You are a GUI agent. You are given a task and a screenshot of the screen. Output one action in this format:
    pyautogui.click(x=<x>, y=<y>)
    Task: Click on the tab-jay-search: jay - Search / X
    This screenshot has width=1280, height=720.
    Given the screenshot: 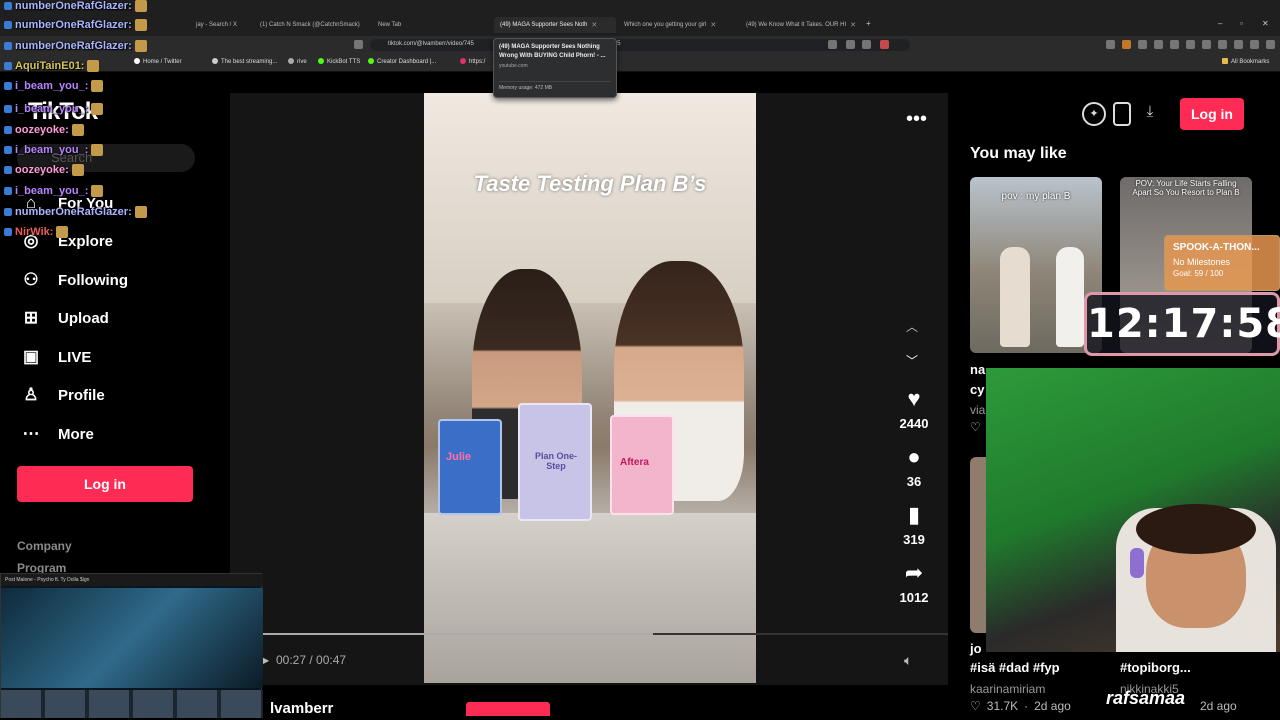 What is the action you would take?
    pyautogui.click(x=220, y=25)
    